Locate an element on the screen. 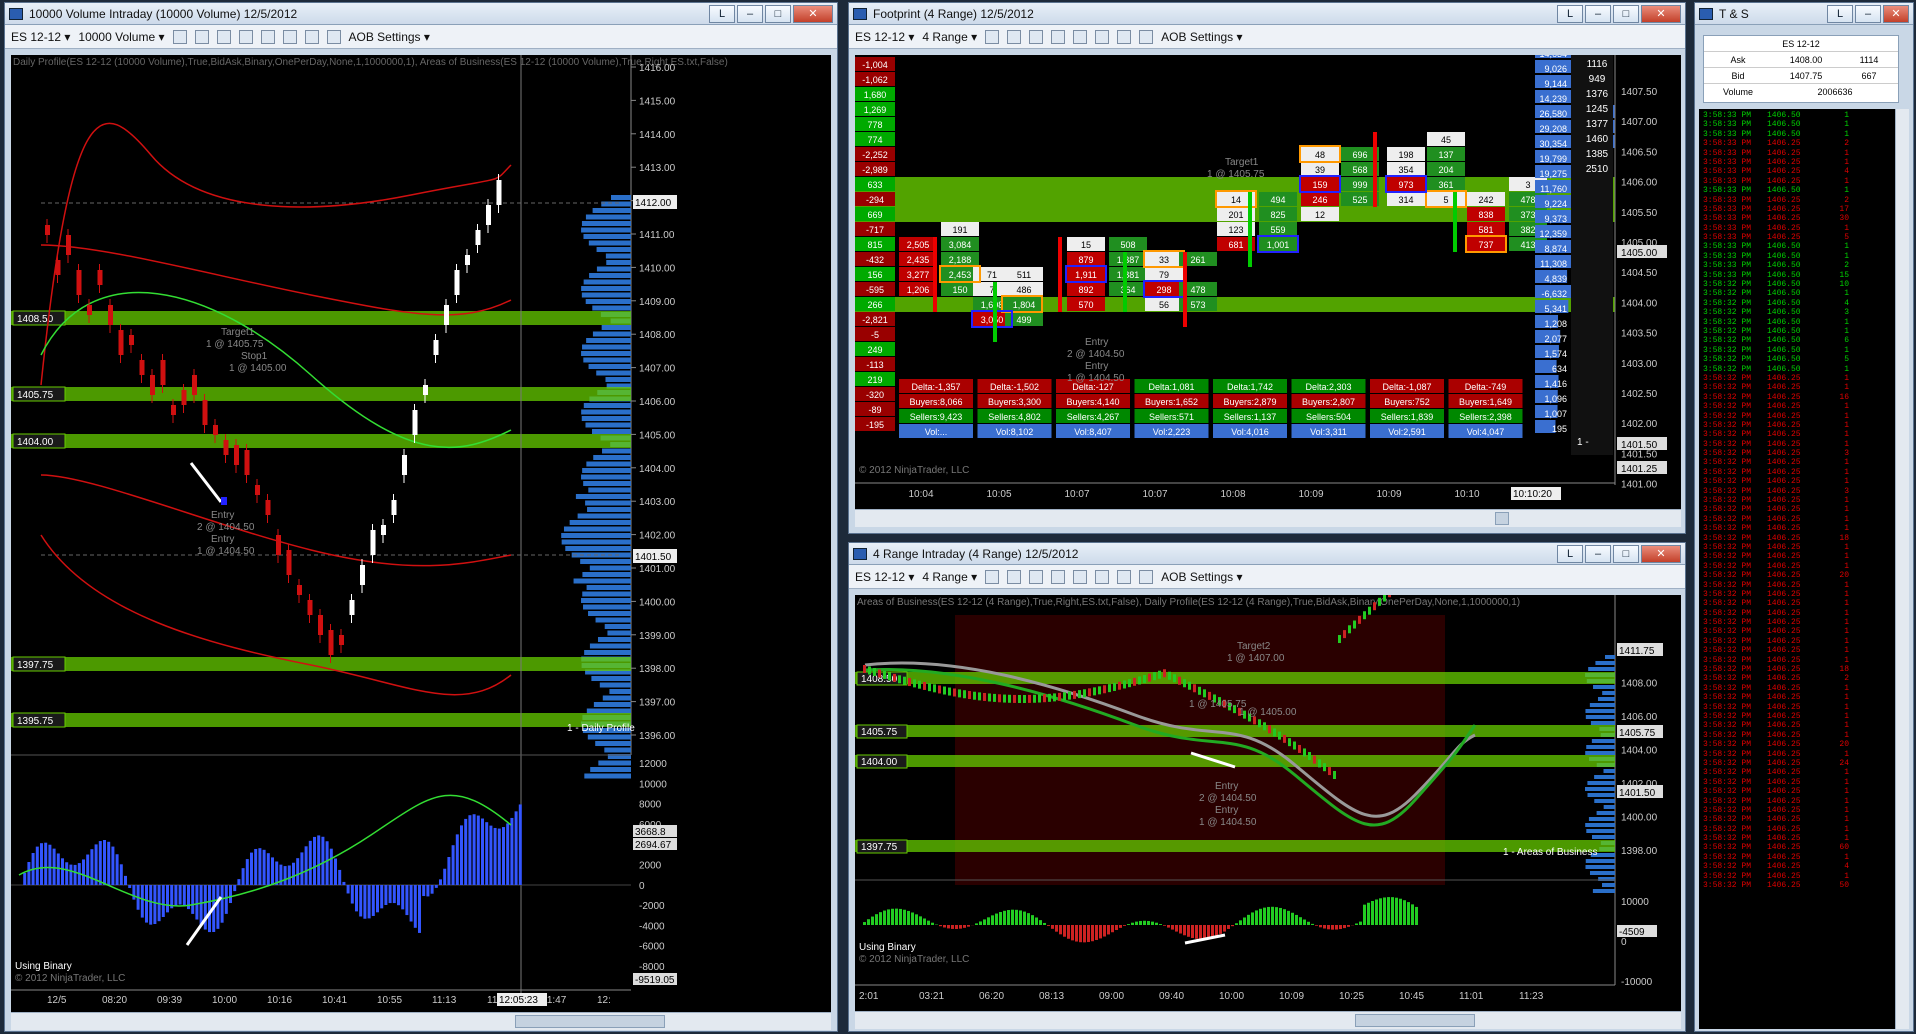  ts-titlebar: T & S L – ✕ is located at coordinates (1804, 14).